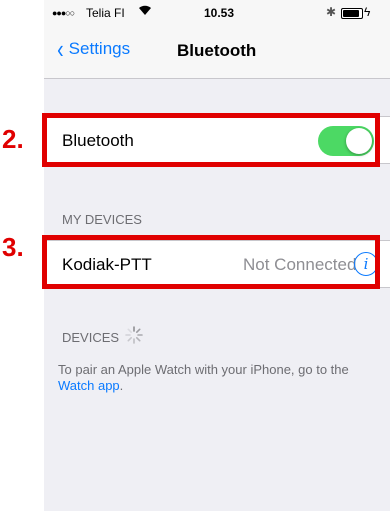 This screenshot has width=390, height=511. Describe the element at coordinates (91, 337) in the screenshot. I see `devices-header: DEVICES` at that location.